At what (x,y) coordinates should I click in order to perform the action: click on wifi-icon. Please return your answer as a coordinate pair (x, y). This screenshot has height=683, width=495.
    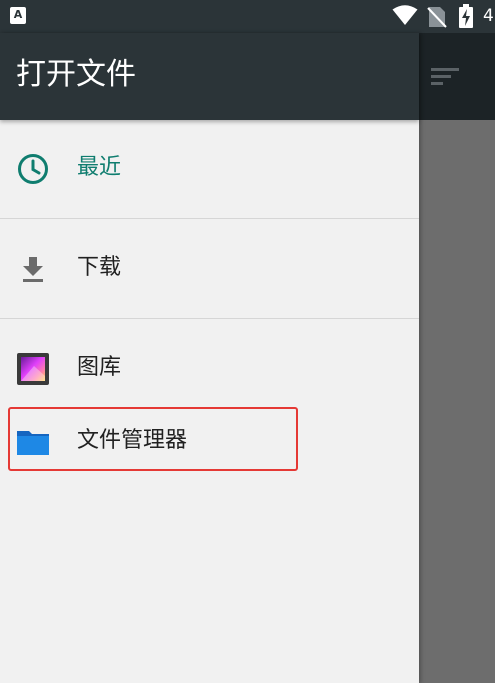
    Looking at the image, I should click on (405, 15).